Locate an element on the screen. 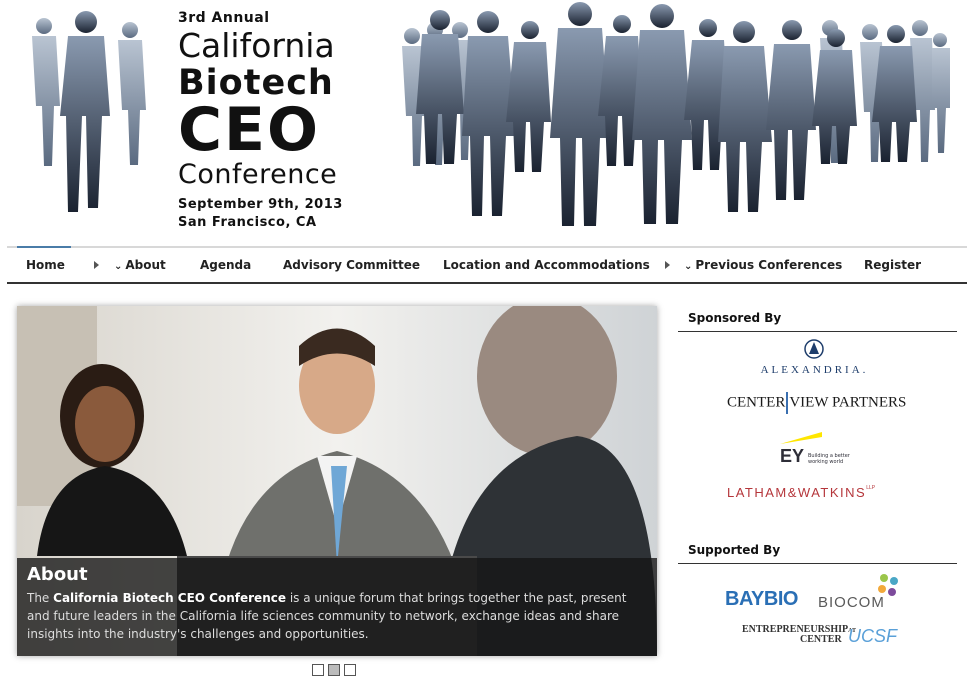 The width and height of the screenshot is (974, 680). ucsf-entrepreneurship-center-logo: ENTREPRENEURSHIPAT CENTER UCSF is located at coordinates (819, 637).